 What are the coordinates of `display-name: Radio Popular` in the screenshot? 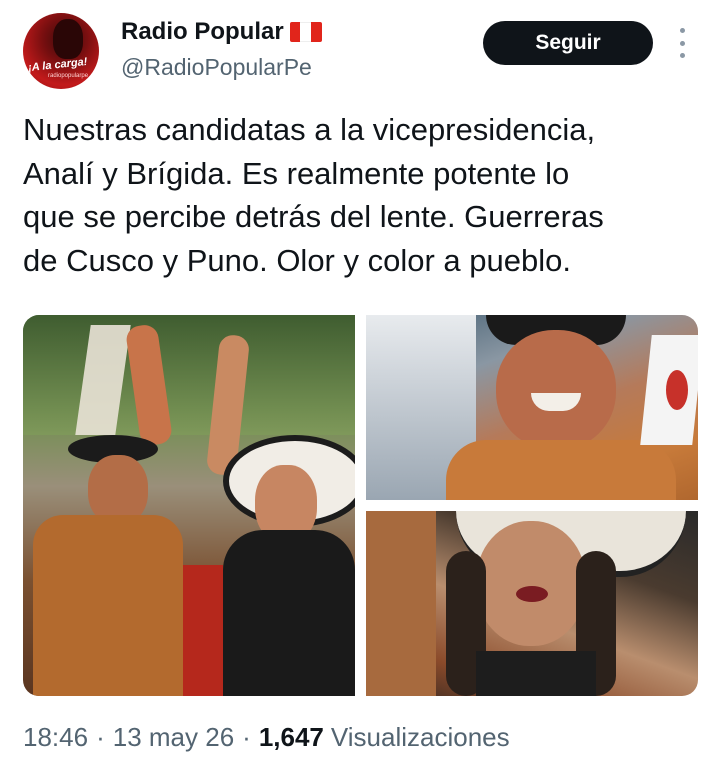 It's located at (202, 32).